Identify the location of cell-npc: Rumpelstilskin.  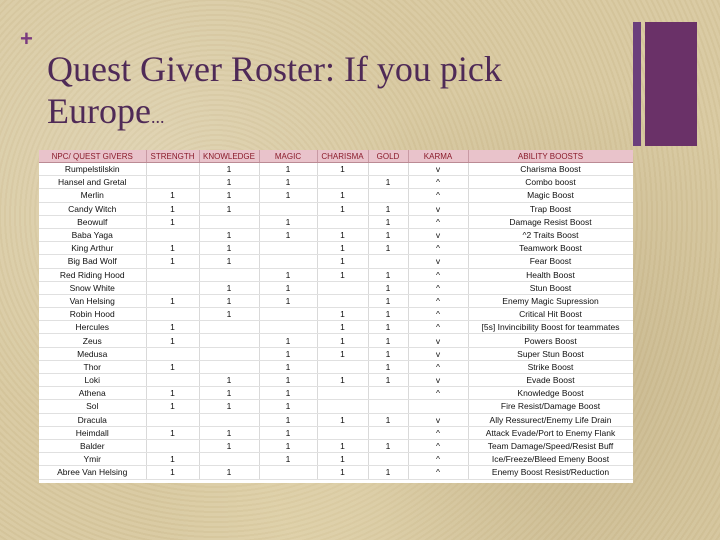
(93, 169).